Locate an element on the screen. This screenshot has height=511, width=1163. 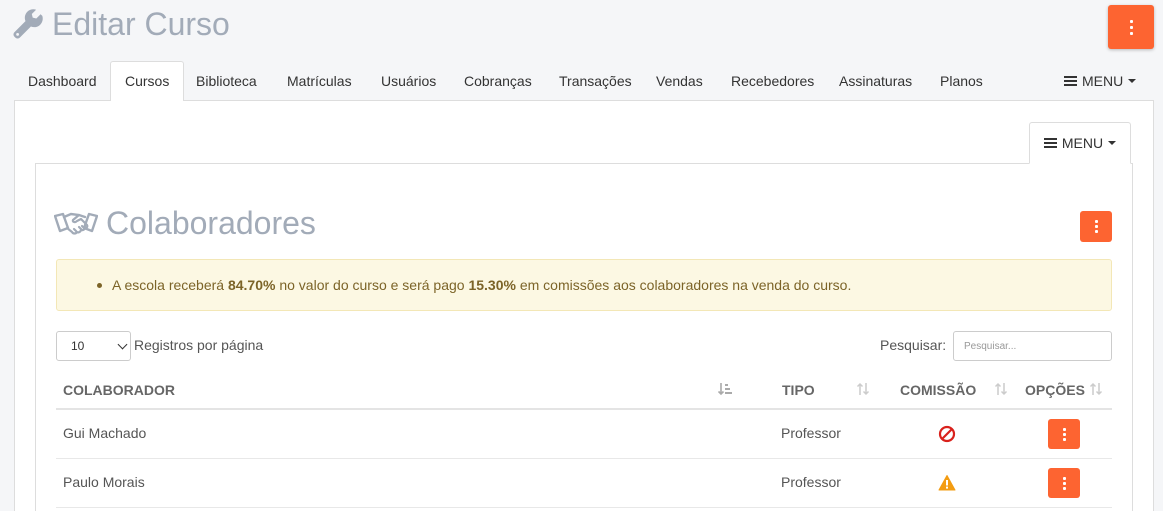
tab-cursos: Cursos is located at coordinates (147, 81).